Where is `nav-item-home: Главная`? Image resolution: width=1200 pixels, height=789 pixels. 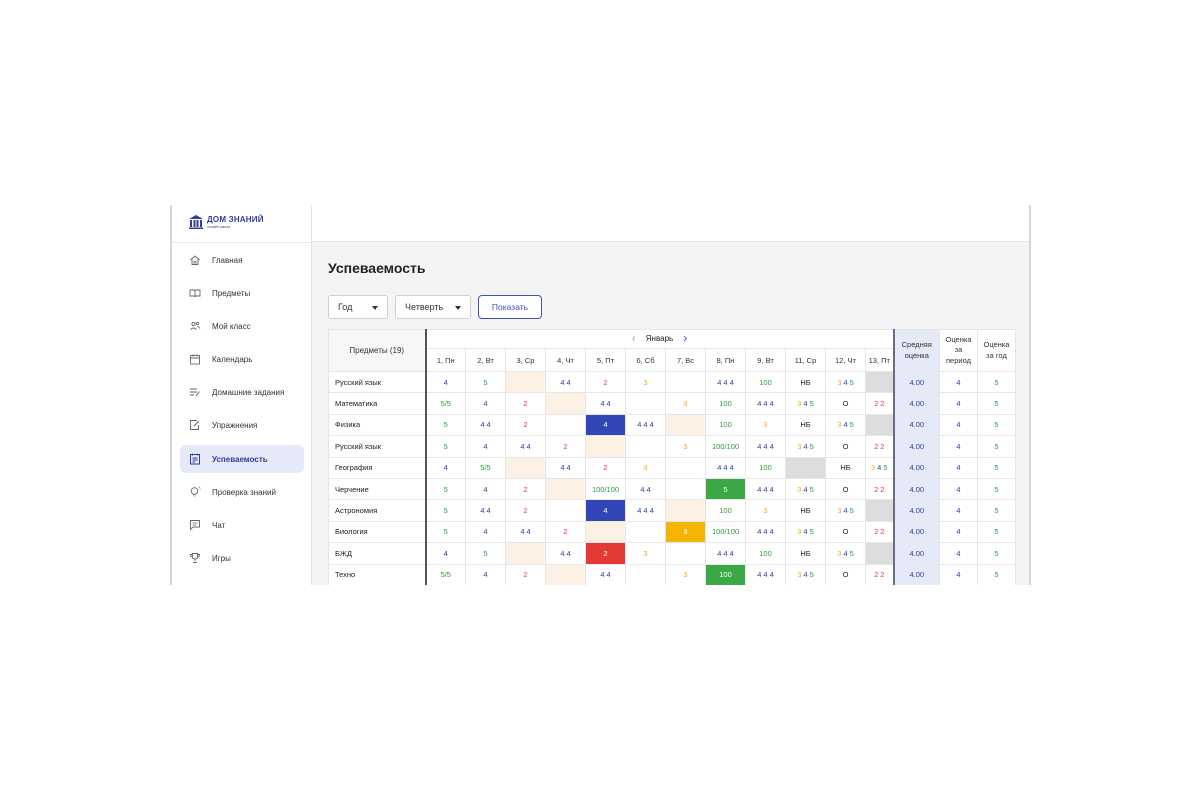 nav-item-home: Главная is located at coordinates (242, 260).